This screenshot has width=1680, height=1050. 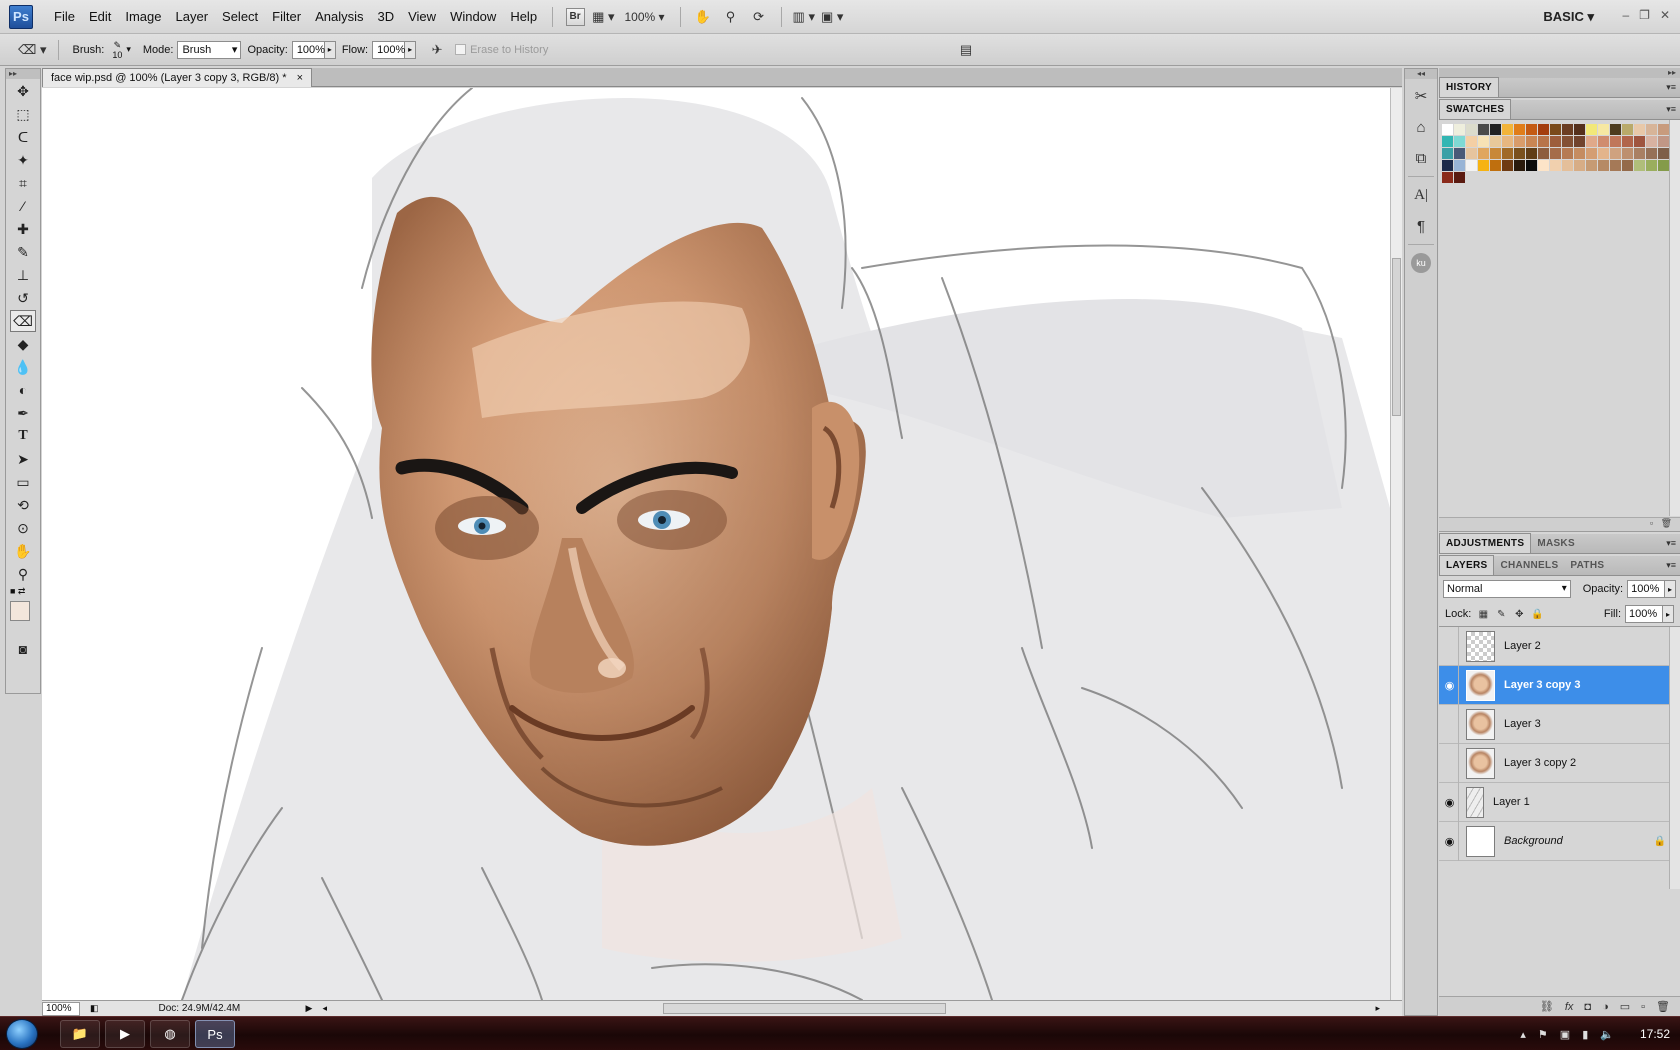 What do you see at coordinates (437, 50) in the screenshot?
I see `airbrush-icon: ✈` at bounding box center [437, 50].